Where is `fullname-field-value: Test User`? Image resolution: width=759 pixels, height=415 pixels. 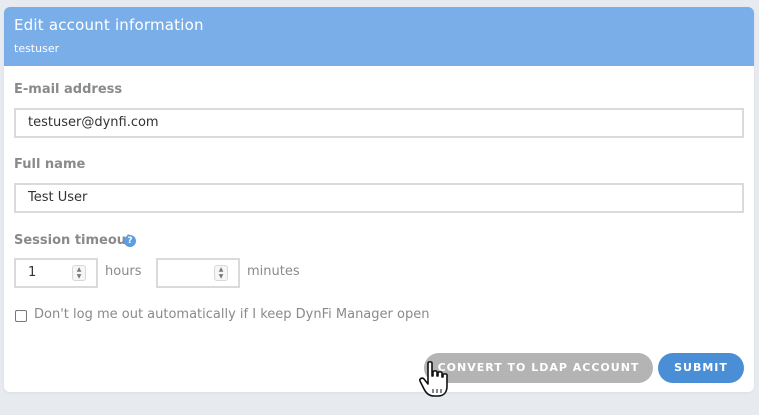 fullname-field-value: Test User is located at coordinates (58, 197).